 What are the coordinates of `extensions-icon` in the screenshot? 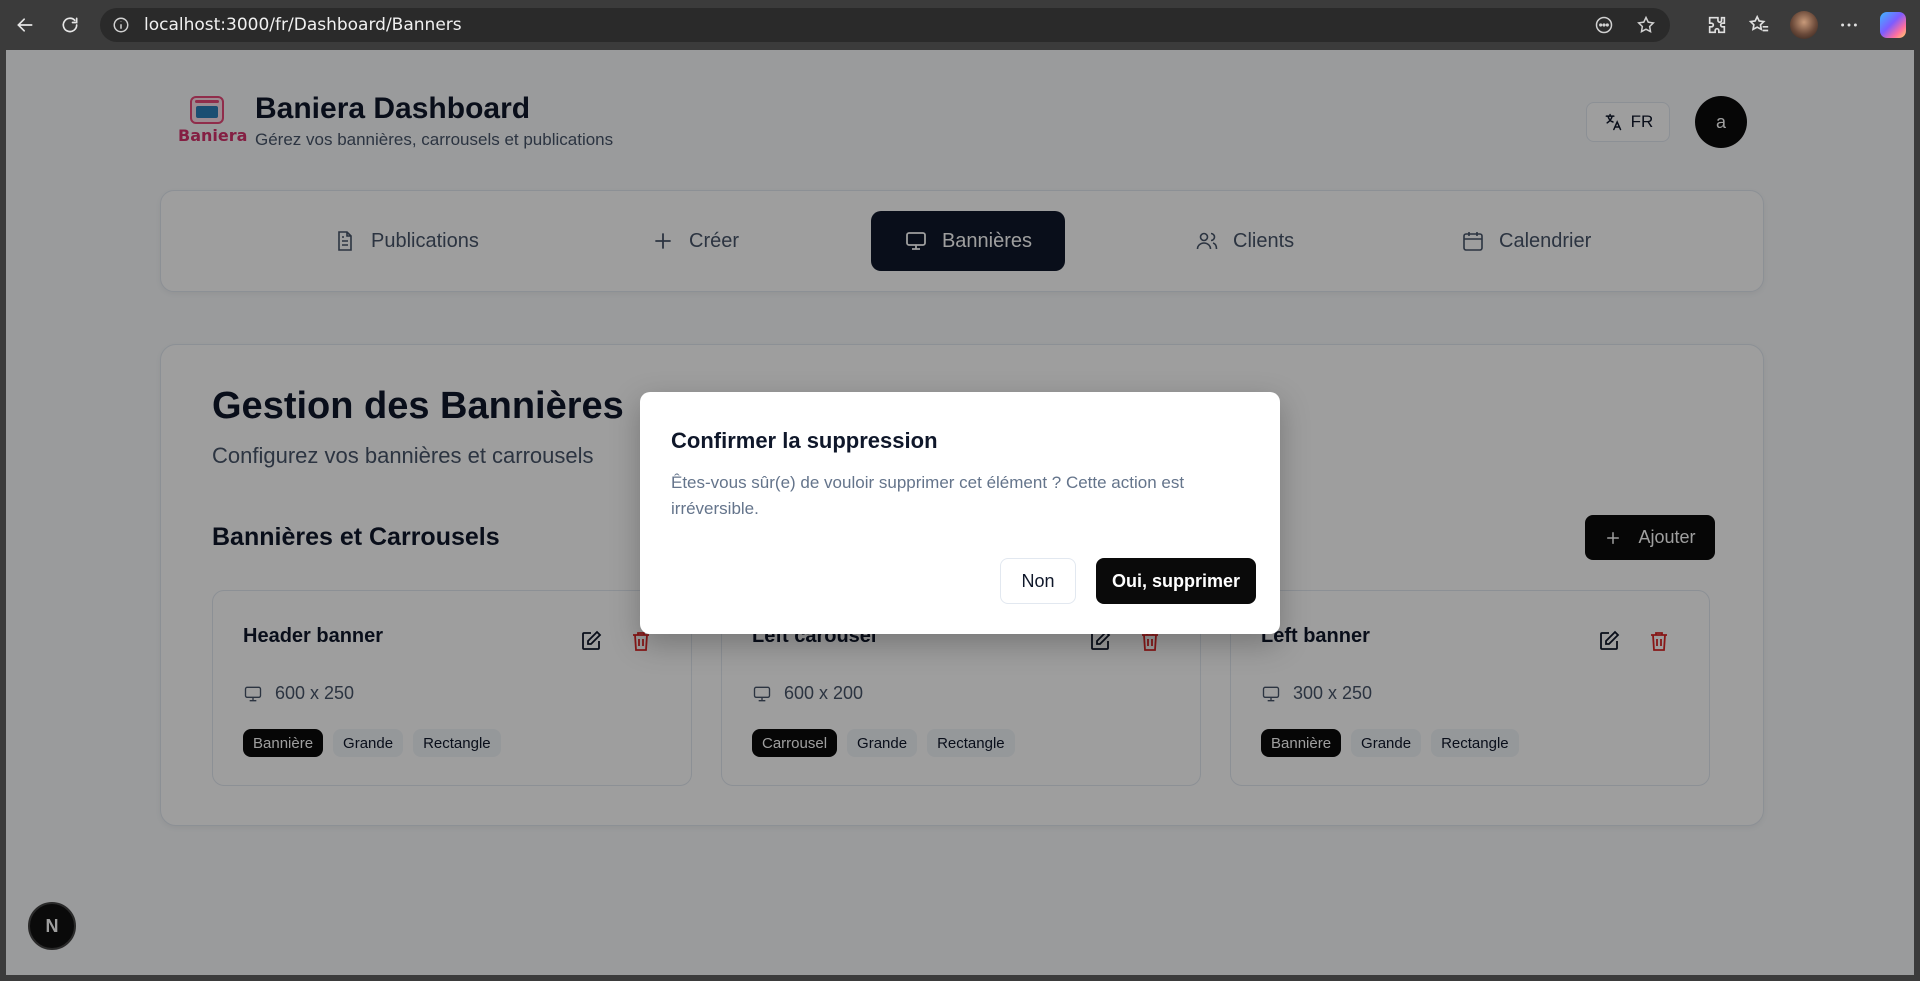 It's located at (1717, 25).